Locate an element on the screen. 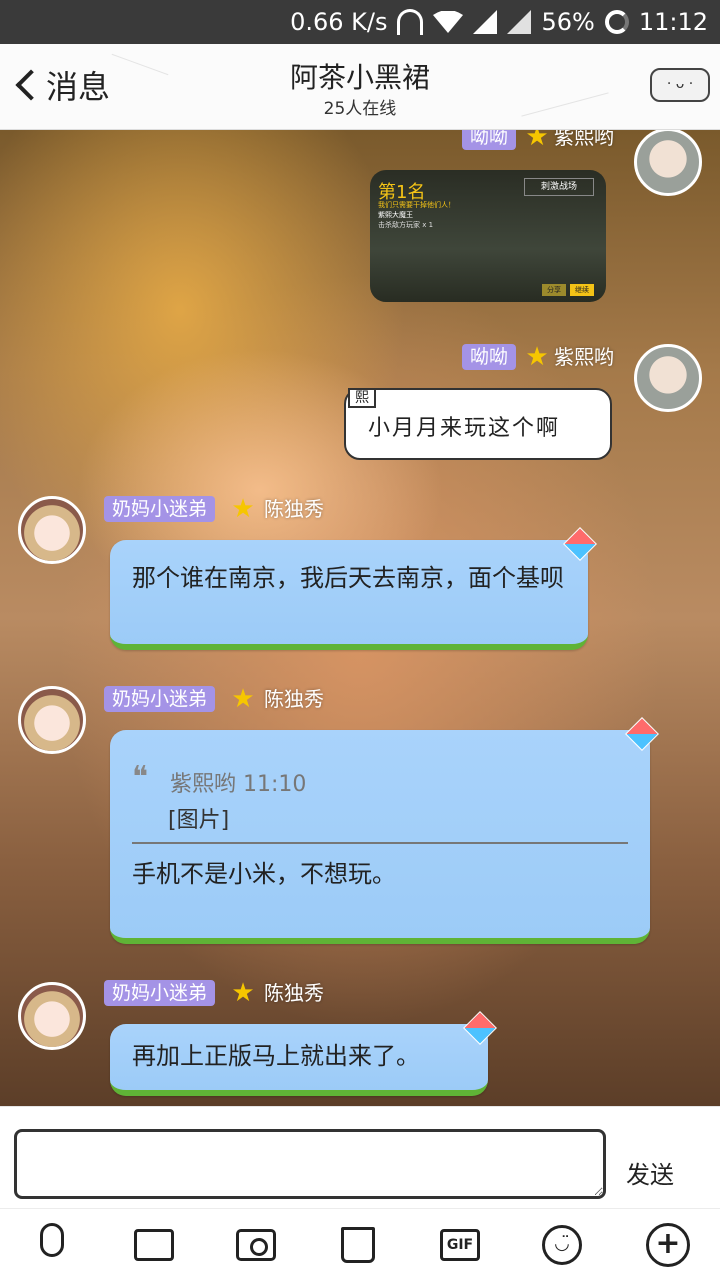  input-toolbar: GIF ◡̈ + is located at coordinates (360, 1244).